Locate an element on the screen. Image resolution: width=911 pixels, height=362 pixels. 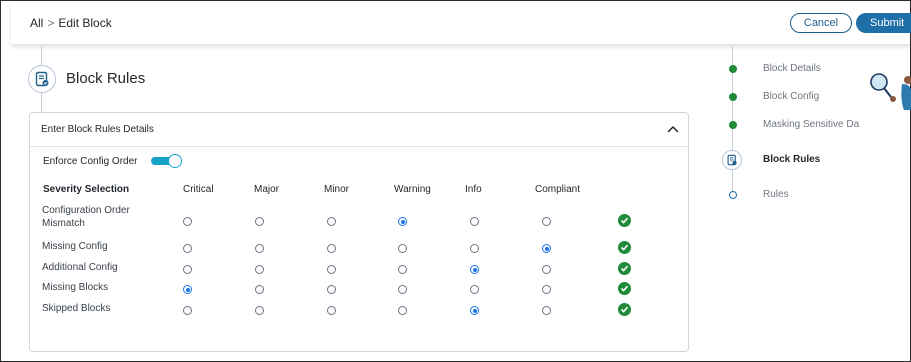
column-header-severity-selection: Severity Selection is located at coordinates (86, 189).